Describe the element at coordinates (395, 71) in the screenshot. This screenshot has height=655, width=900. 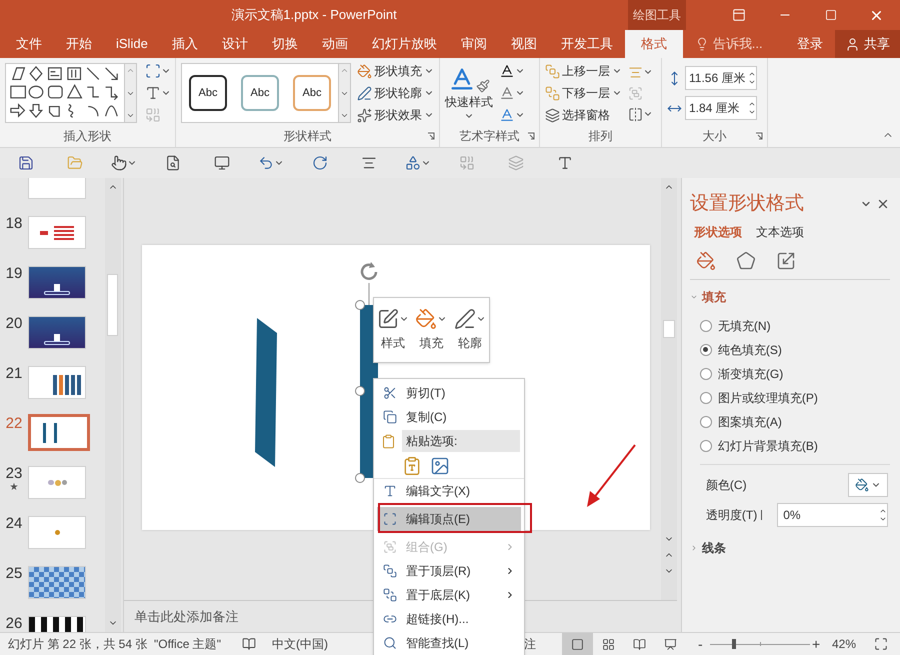
I see `shape-command-button: 形状填充` at that location.